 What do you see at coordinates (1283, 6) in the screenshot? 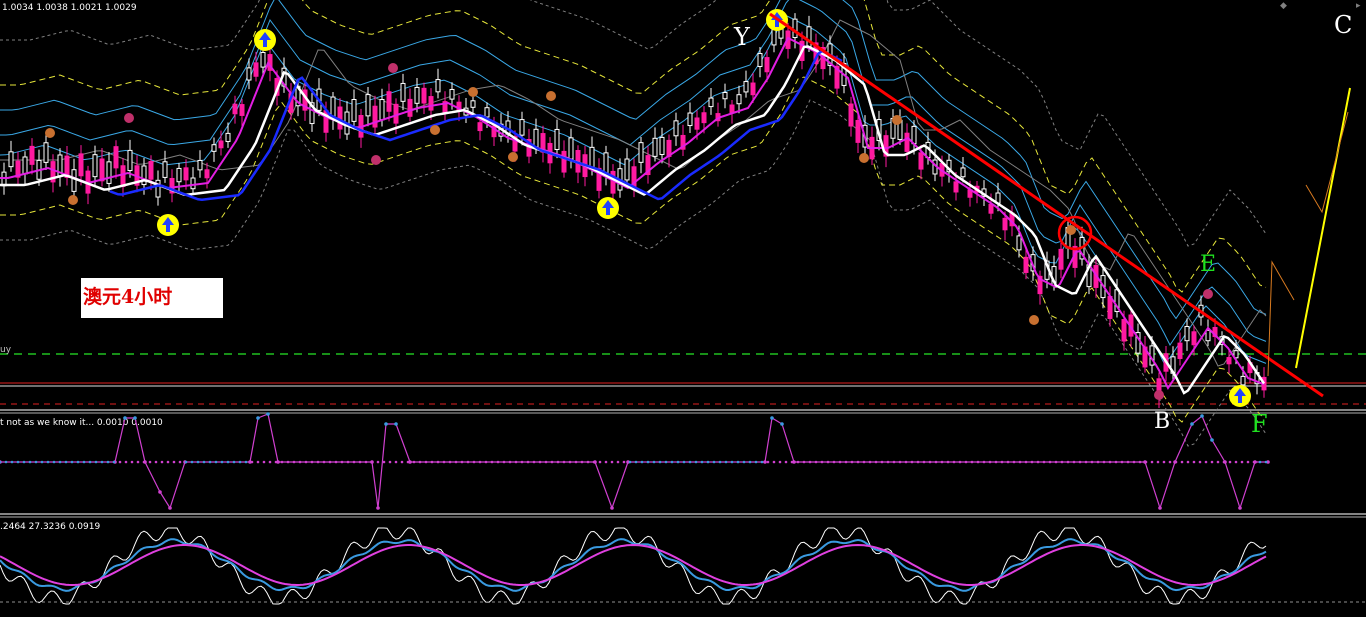
I see `scroll-icon: ◆` at bounding box center [1283, 6].